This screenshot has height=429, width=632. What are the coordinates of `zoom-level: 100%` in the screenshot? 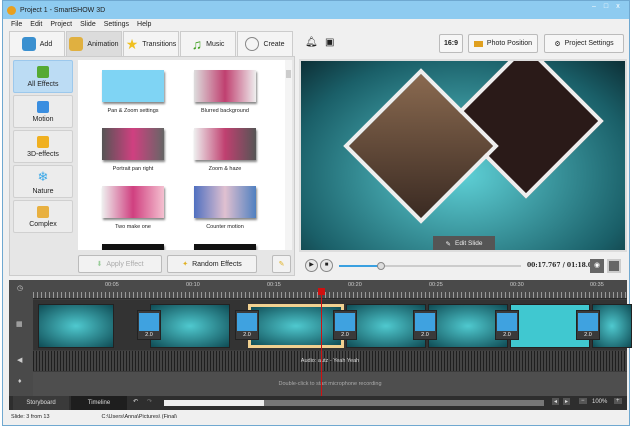 It's located at (600, 402).